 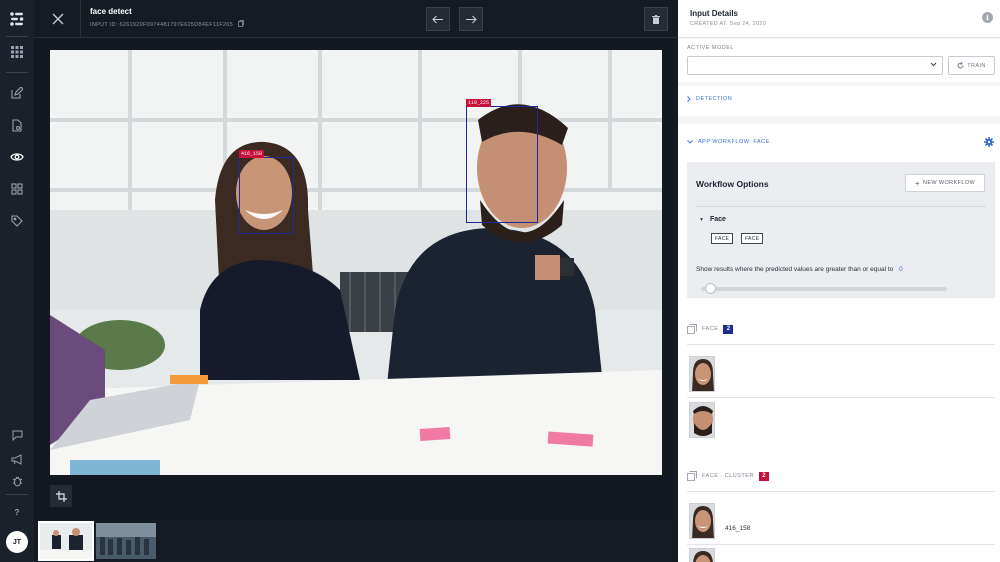 I want to click on chevron-right-icon, so click(x=689, y=99).